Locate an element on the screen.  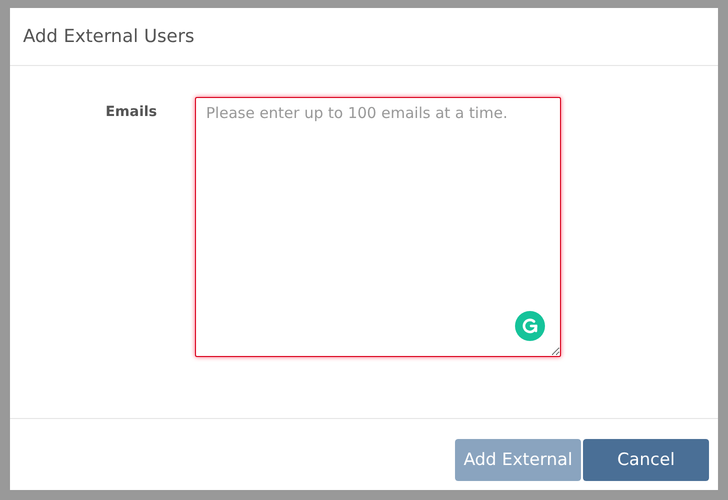
emails-label: Emails is located at coordinates (130, 112).